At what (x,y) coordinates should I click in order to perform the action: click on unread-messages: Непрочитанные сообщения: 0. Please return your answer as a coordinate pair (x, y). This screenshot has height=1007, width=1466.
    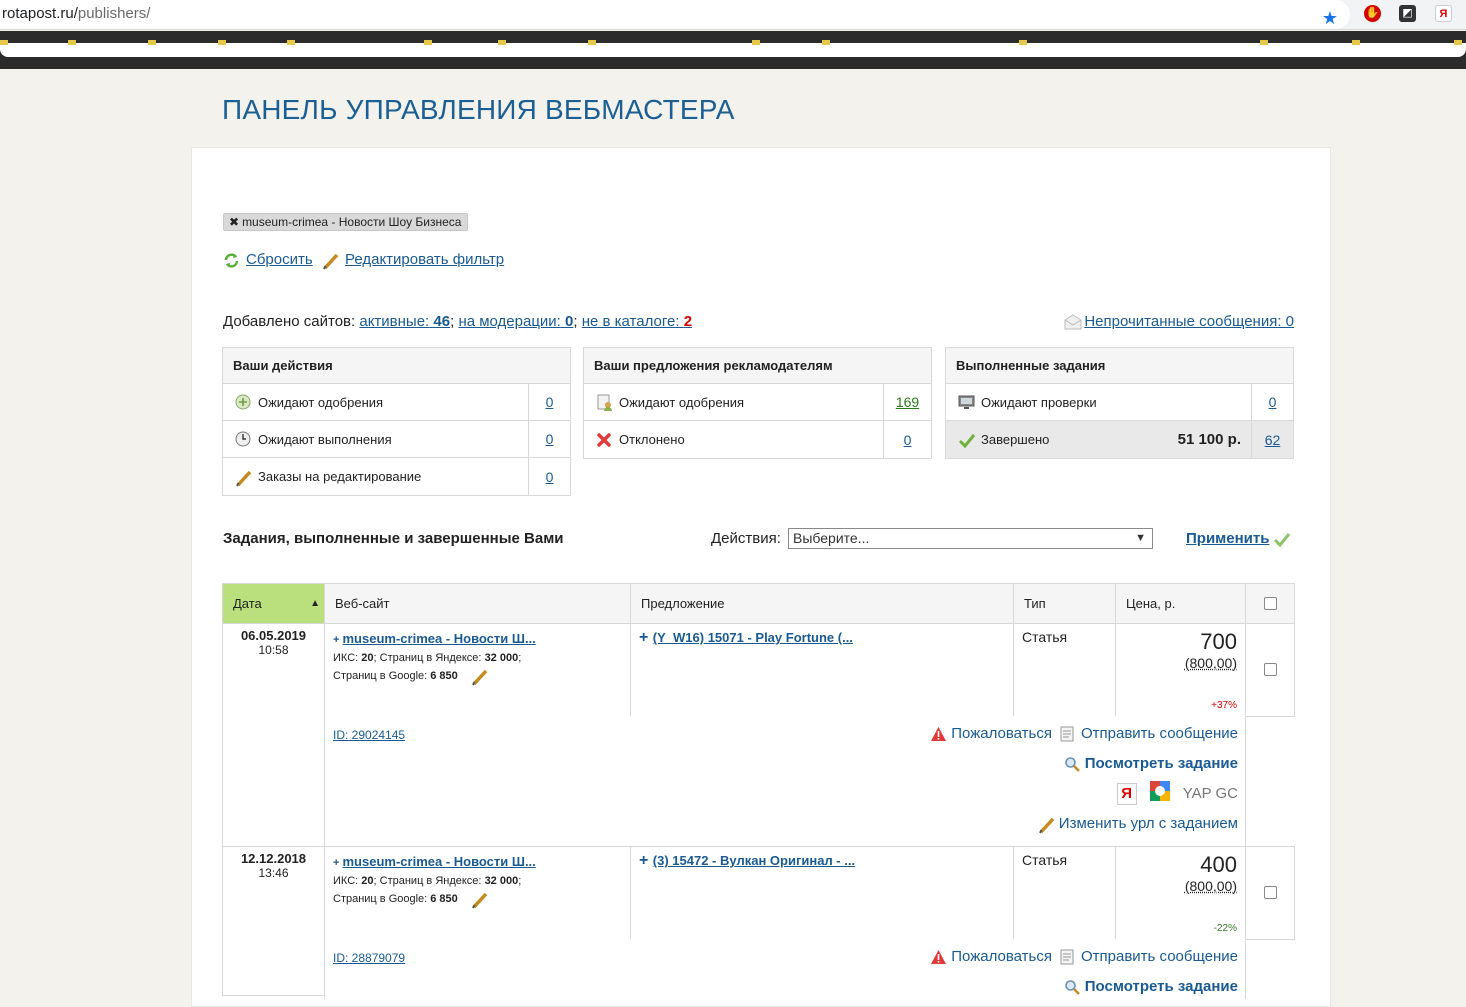
    Looking at the image, I should click on (1179, 321).